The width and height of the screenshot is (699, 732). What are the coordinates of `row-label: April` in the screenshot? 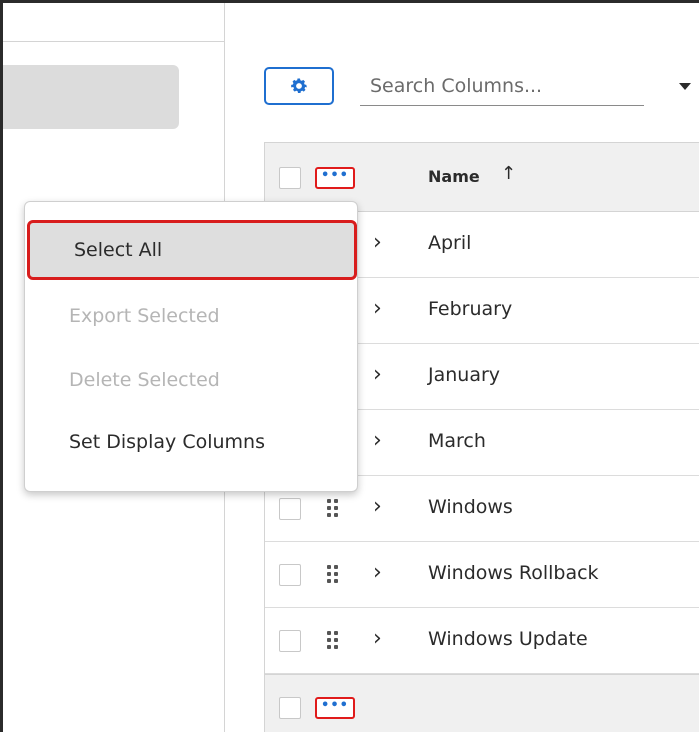 It's located at (450, 243).